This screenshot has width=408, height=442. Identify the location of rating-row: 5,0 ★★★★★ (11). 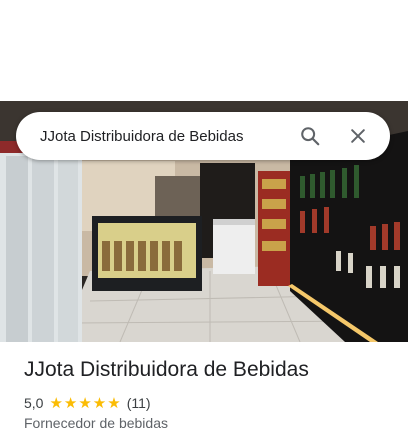
(87, 403).